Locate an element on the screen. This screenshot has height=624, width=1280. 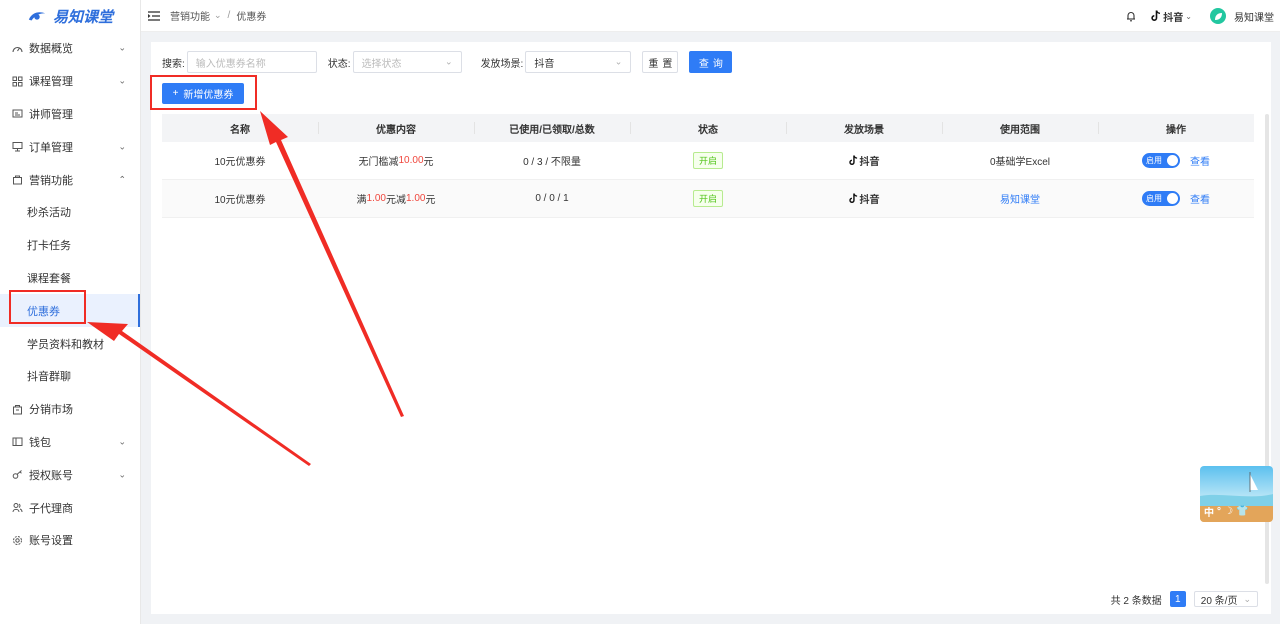
sidebar-item-douyin-groups: 抖音群聊 is located at coordinates (70, 376).